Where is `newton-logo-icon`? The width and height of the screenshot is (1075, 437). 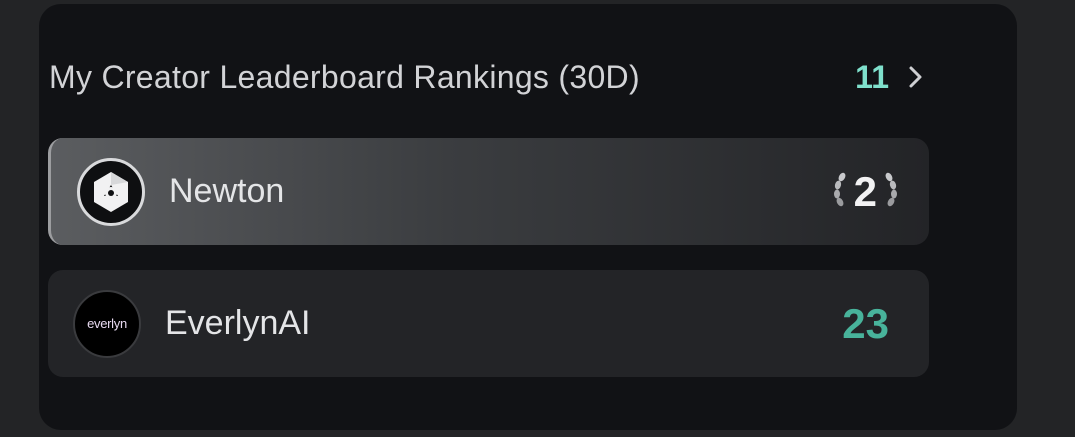
newton-logo-icon is located at coordinates (111, 191).